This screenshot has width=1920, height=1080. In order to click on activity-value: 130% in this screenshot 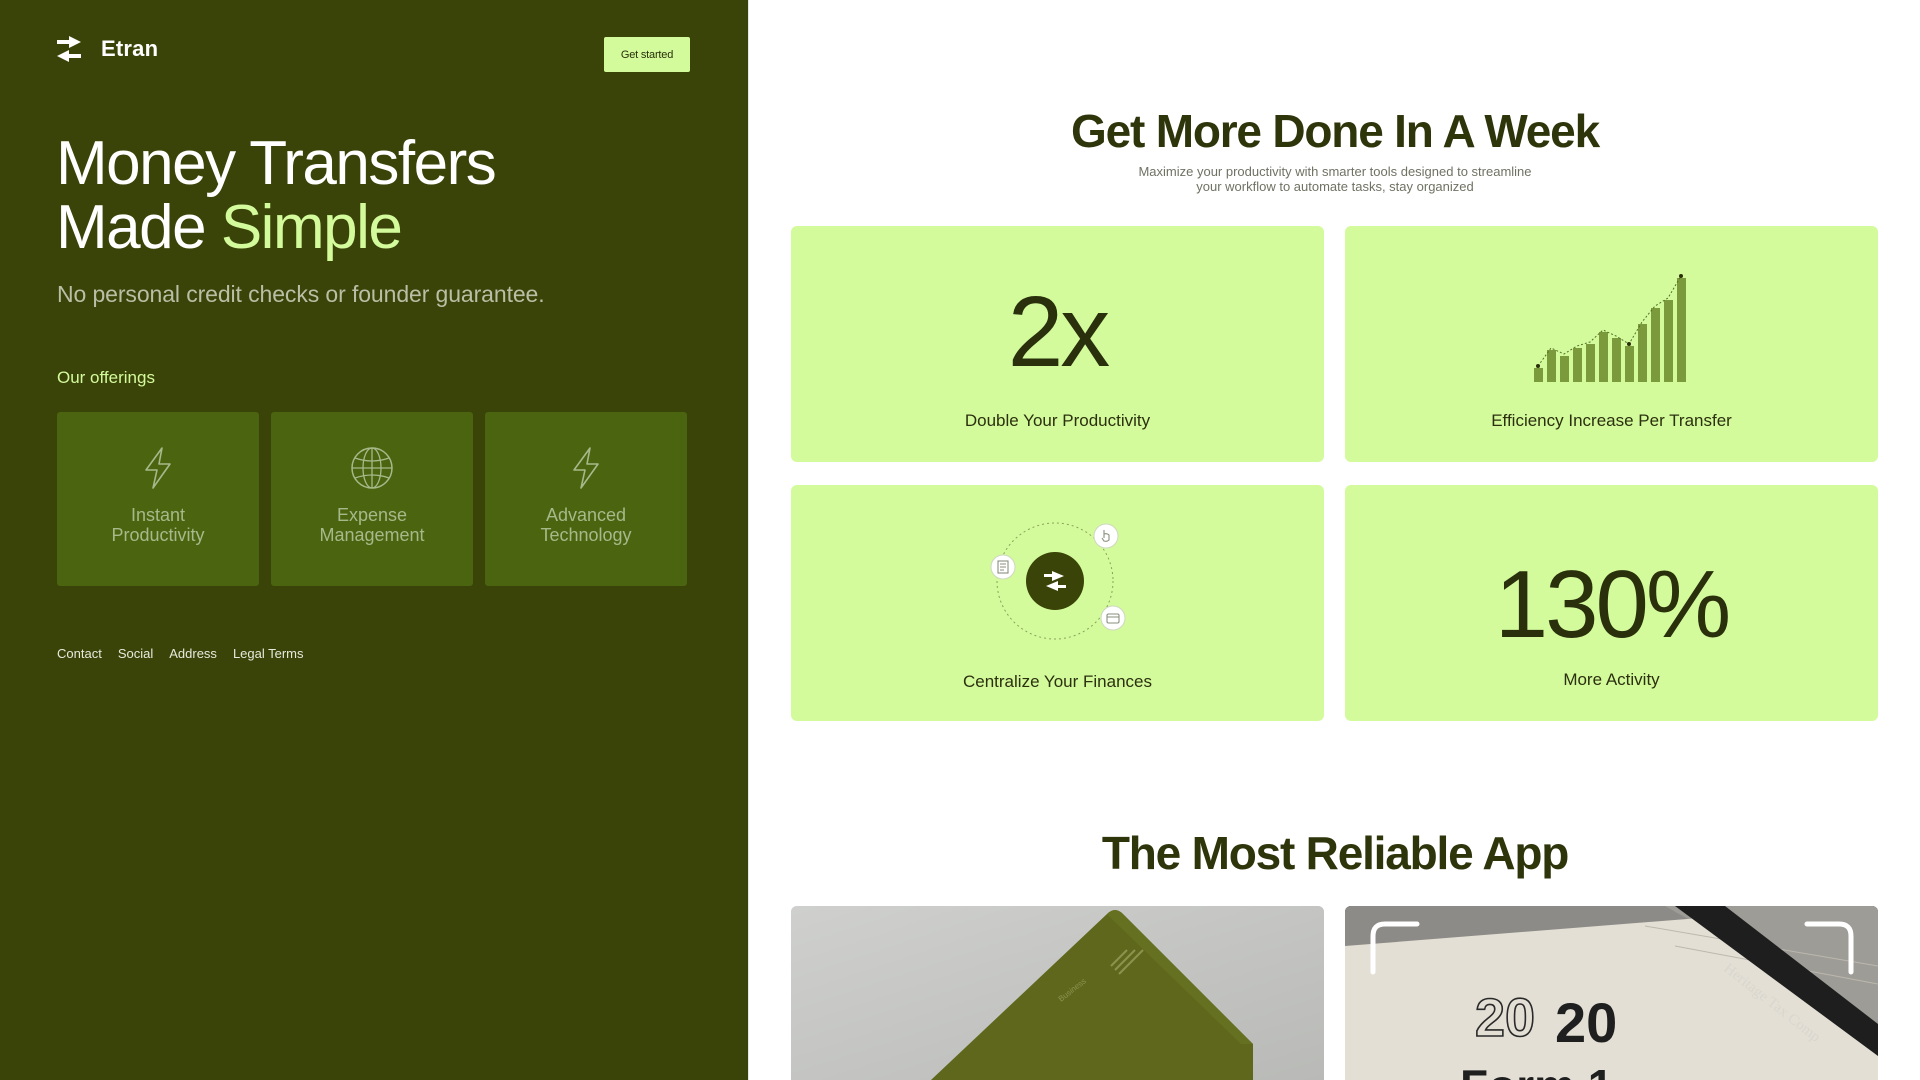, I will do `click(1613, 604)`.